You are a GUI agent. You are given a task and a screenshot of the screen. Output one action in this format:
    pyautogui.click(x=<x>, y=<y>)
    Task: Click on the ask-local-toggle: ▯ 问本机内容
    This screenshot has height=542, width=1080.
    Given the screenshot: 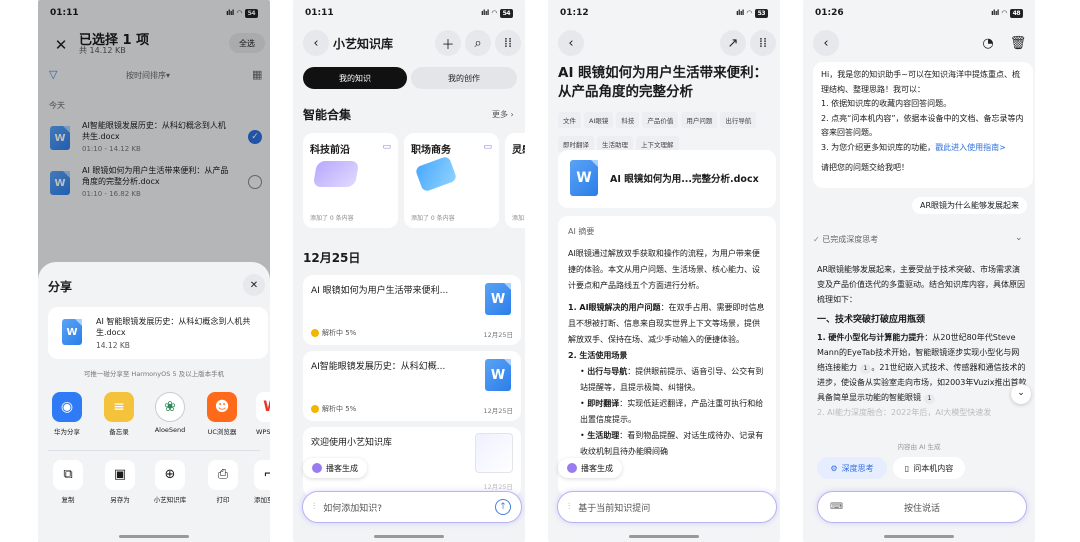 What is the action you would take?
    pyautogui.click(x=929, y=468)
    